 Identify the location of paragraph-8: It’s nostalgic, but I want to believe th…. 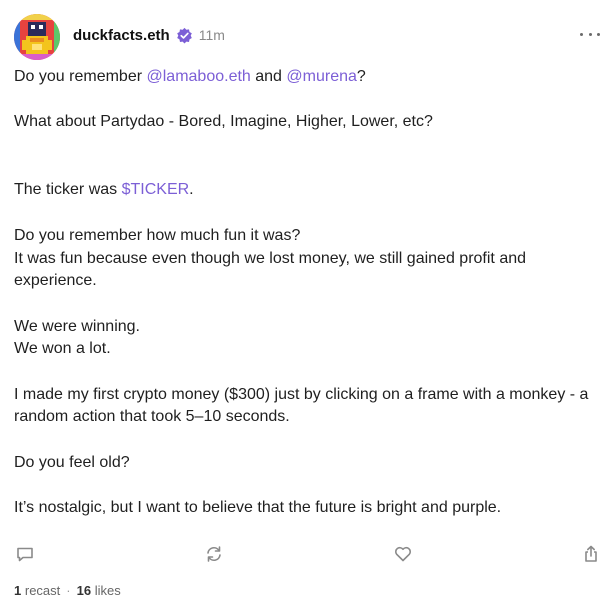
(258, 508).